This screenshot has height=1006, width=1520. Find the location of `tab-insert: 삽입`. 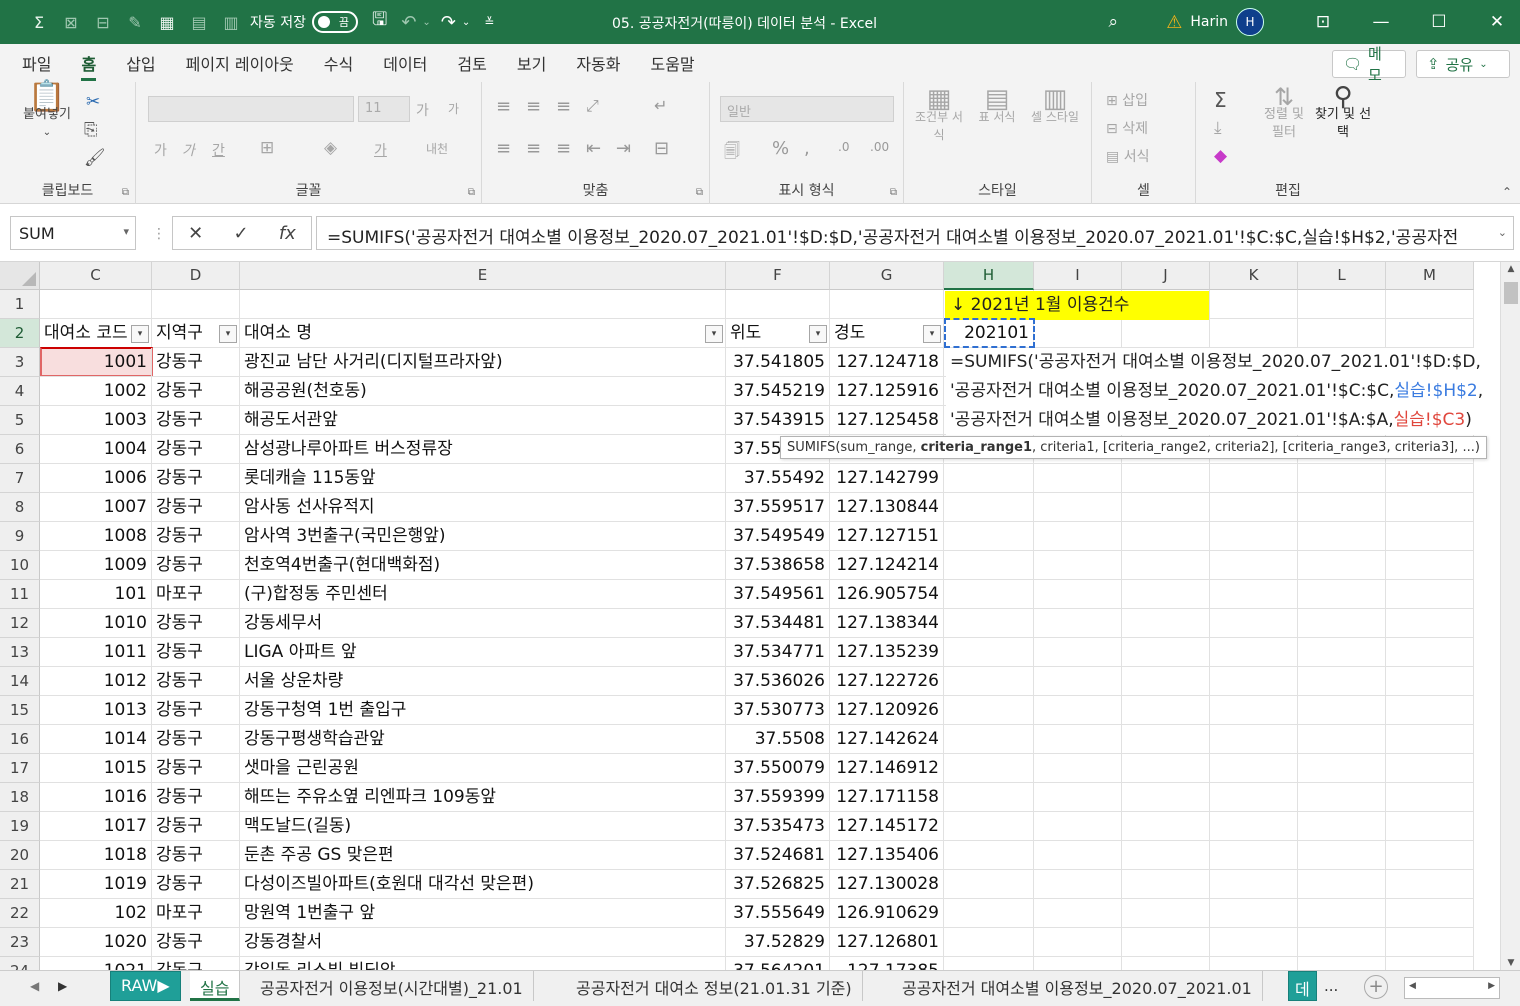

tab-insert: 삽입 is located at coordinates (140, 63).